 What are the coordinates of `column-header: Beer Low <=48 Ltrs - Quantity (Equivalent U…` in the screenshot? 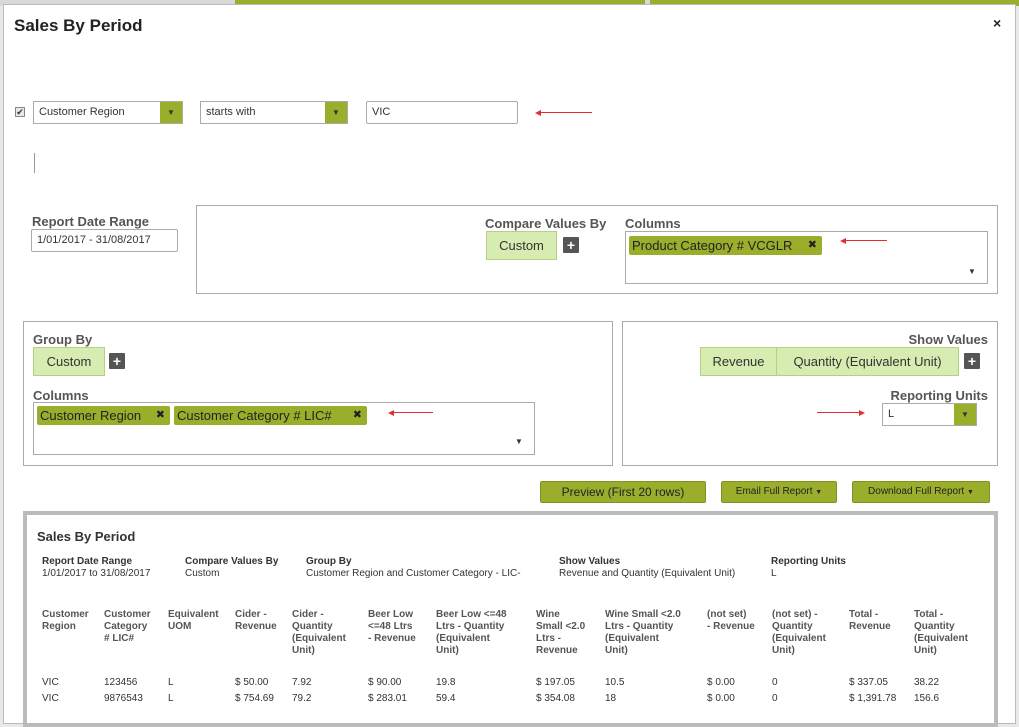 It's located at (471, 633).